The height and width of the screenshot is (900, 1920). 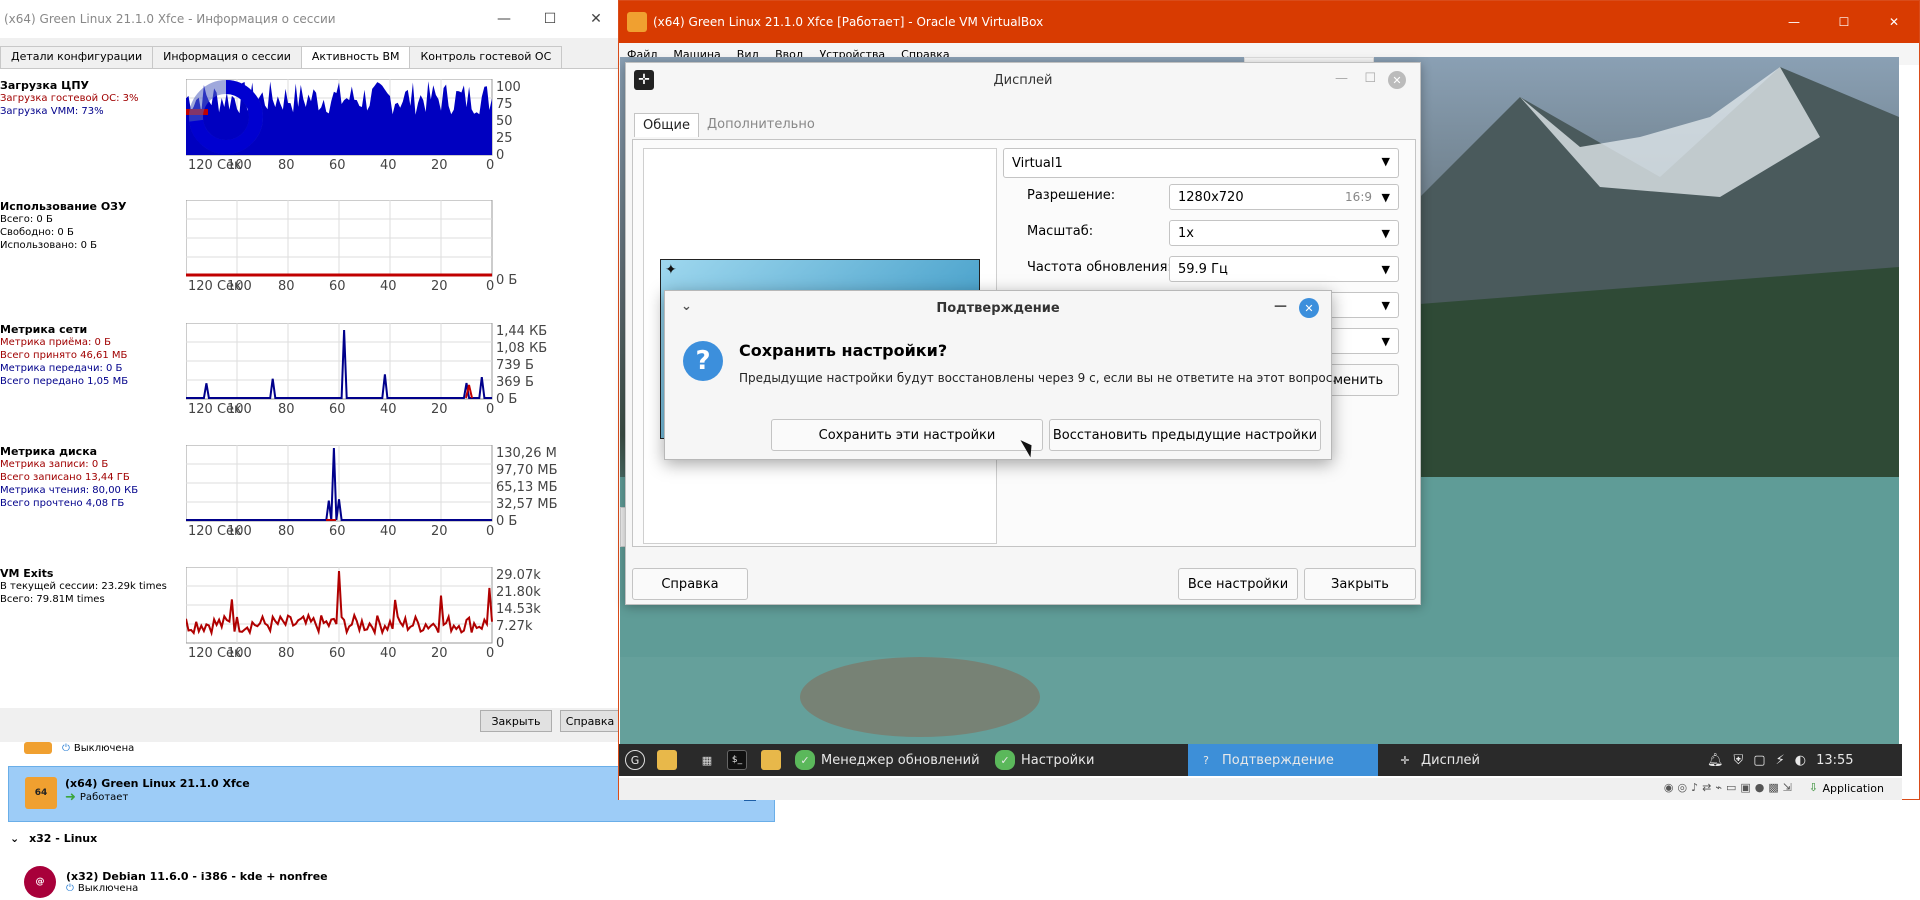 I want to click on network-icon: ⇄, so click(x=1706, y=787).